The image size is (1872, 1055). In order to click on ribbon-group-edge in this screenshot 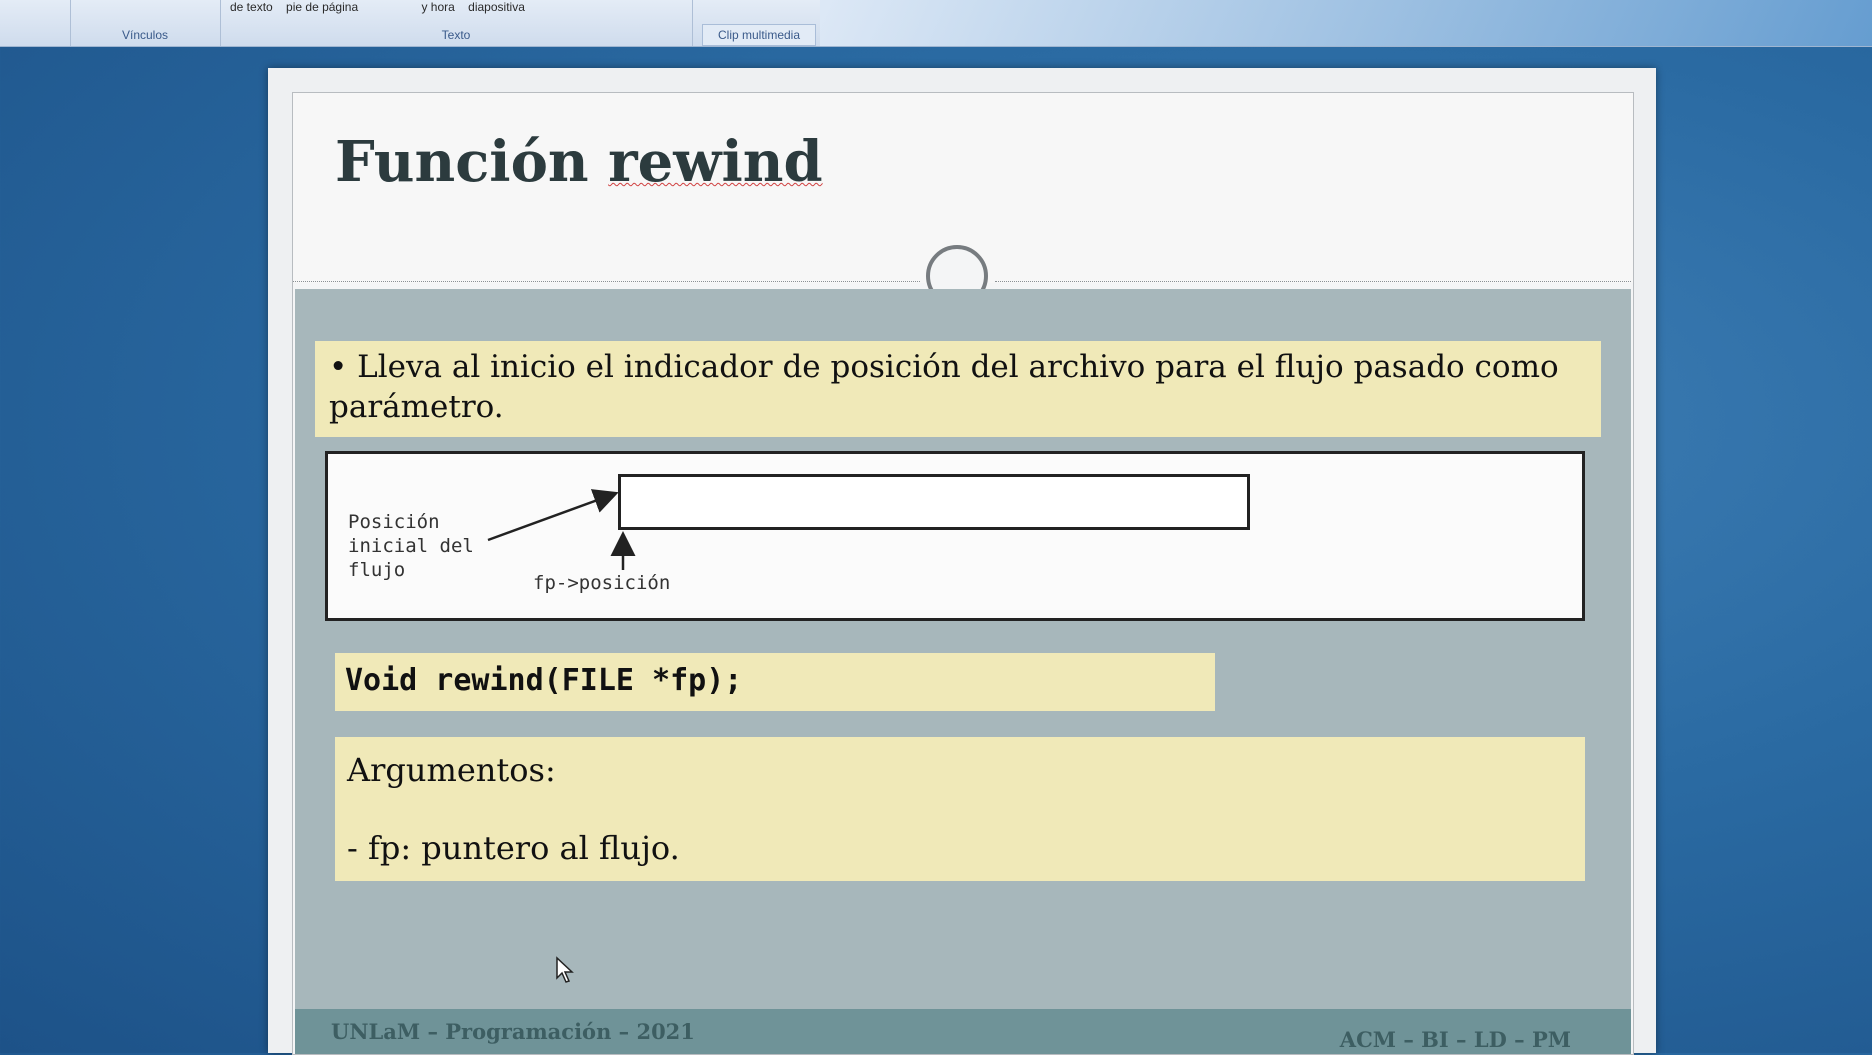, I will do `click(35, 23)`.